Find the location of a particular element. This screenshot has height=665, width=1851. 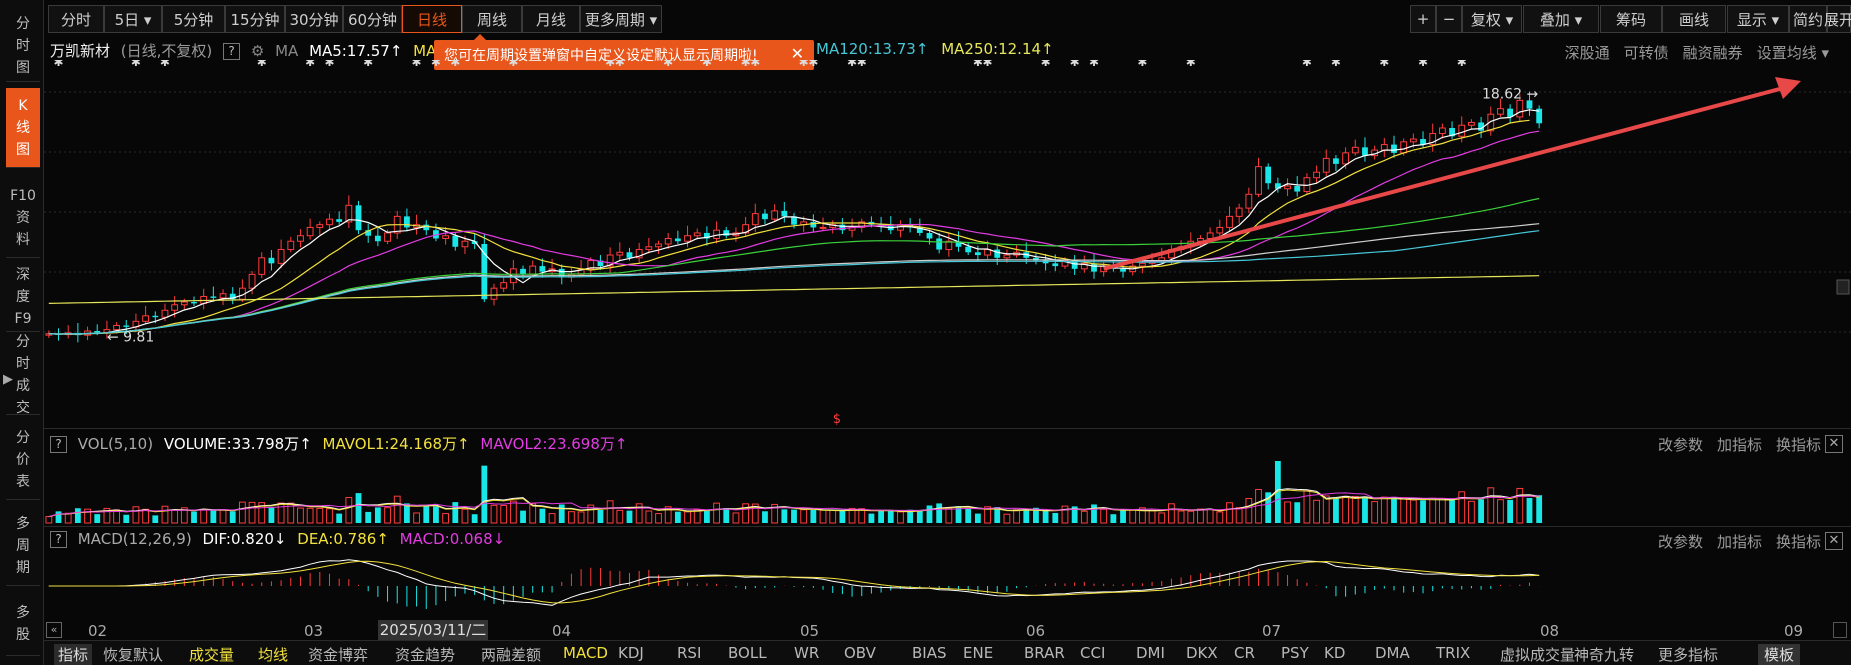

left-nav-item: 深度 F9 is located at coordinates (23, 297).